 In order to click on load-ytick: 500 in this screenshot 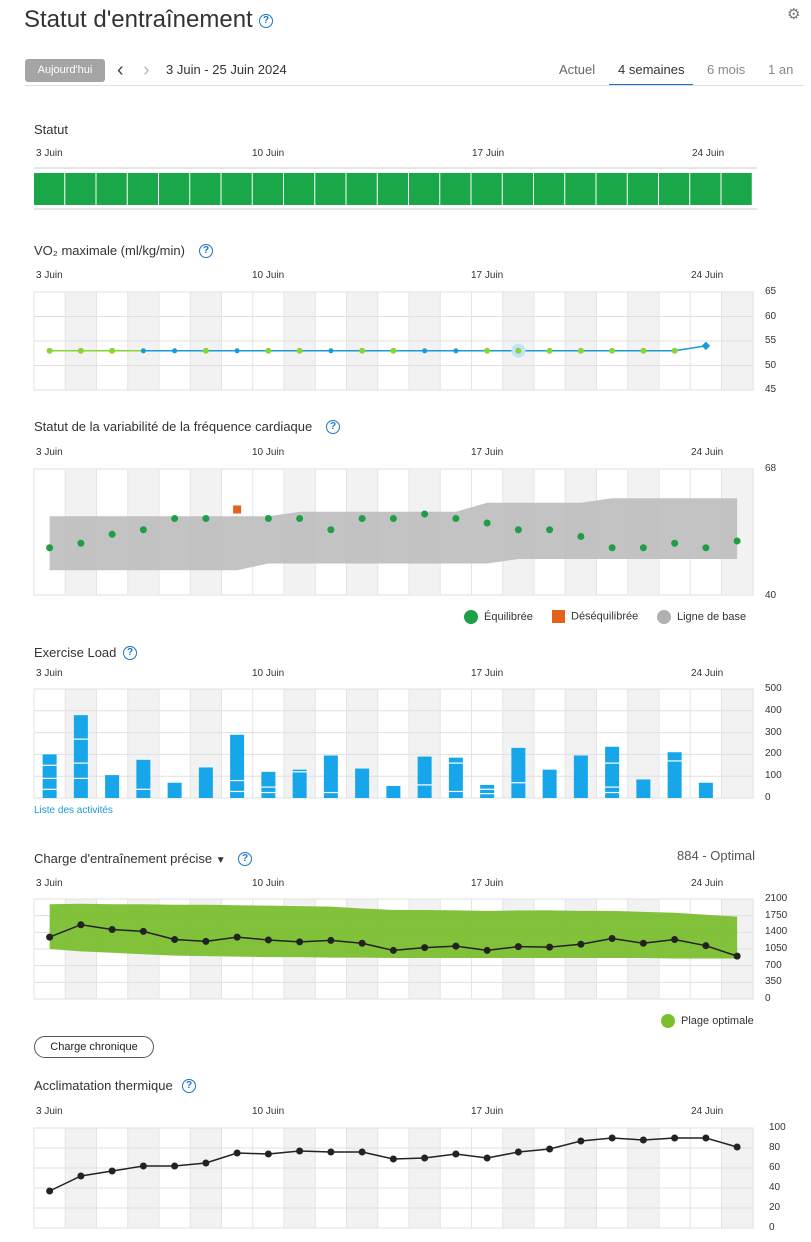, I will do `click(773, 688)`.